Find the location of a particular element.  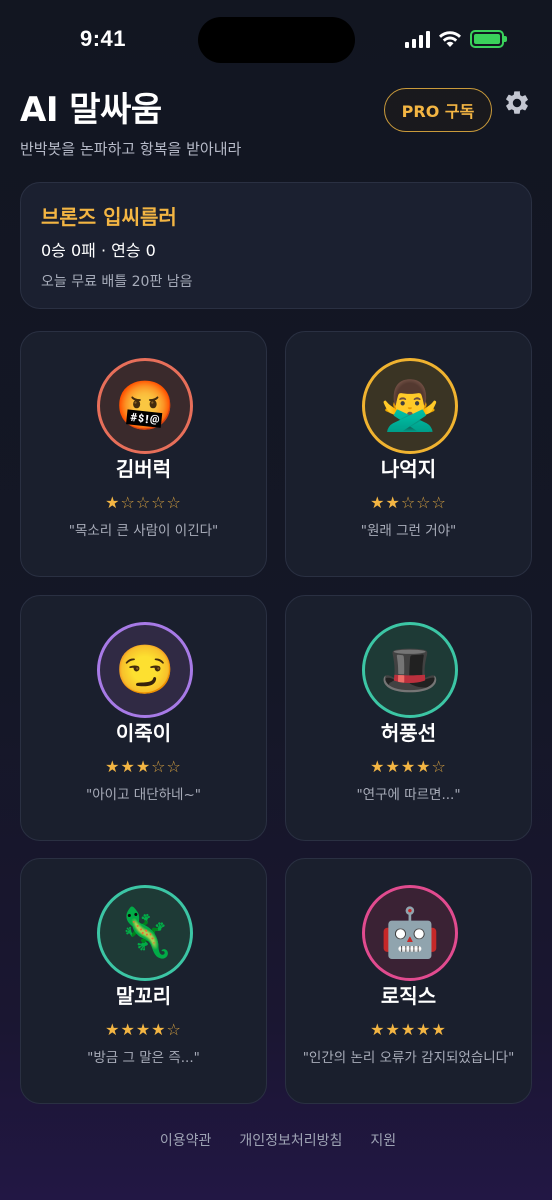

free-battles-remaining: 오늘 무료 배틀 20판 남음 is located at coordinates (117, 282).